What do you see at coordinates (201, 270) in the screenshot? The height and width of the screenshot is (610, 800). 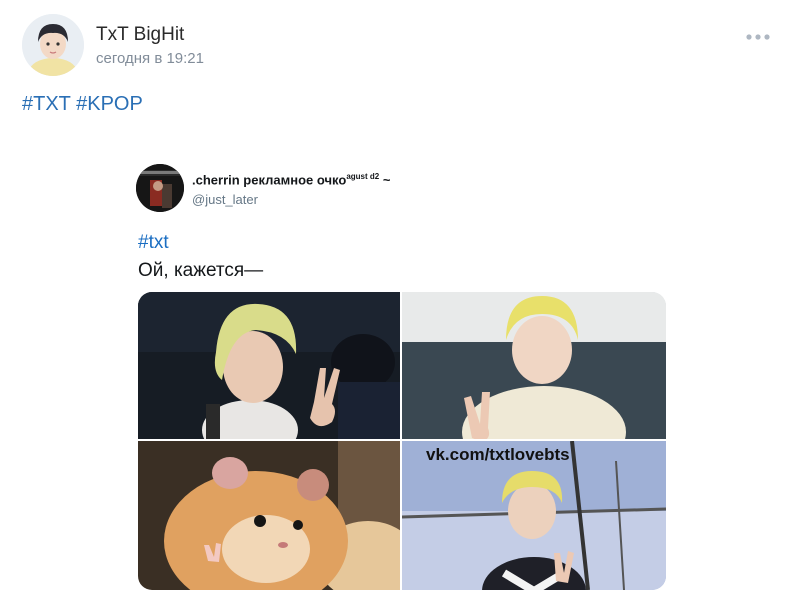 I see `tweet-text: Ой, кажется—` at bounding box center [201, 270].